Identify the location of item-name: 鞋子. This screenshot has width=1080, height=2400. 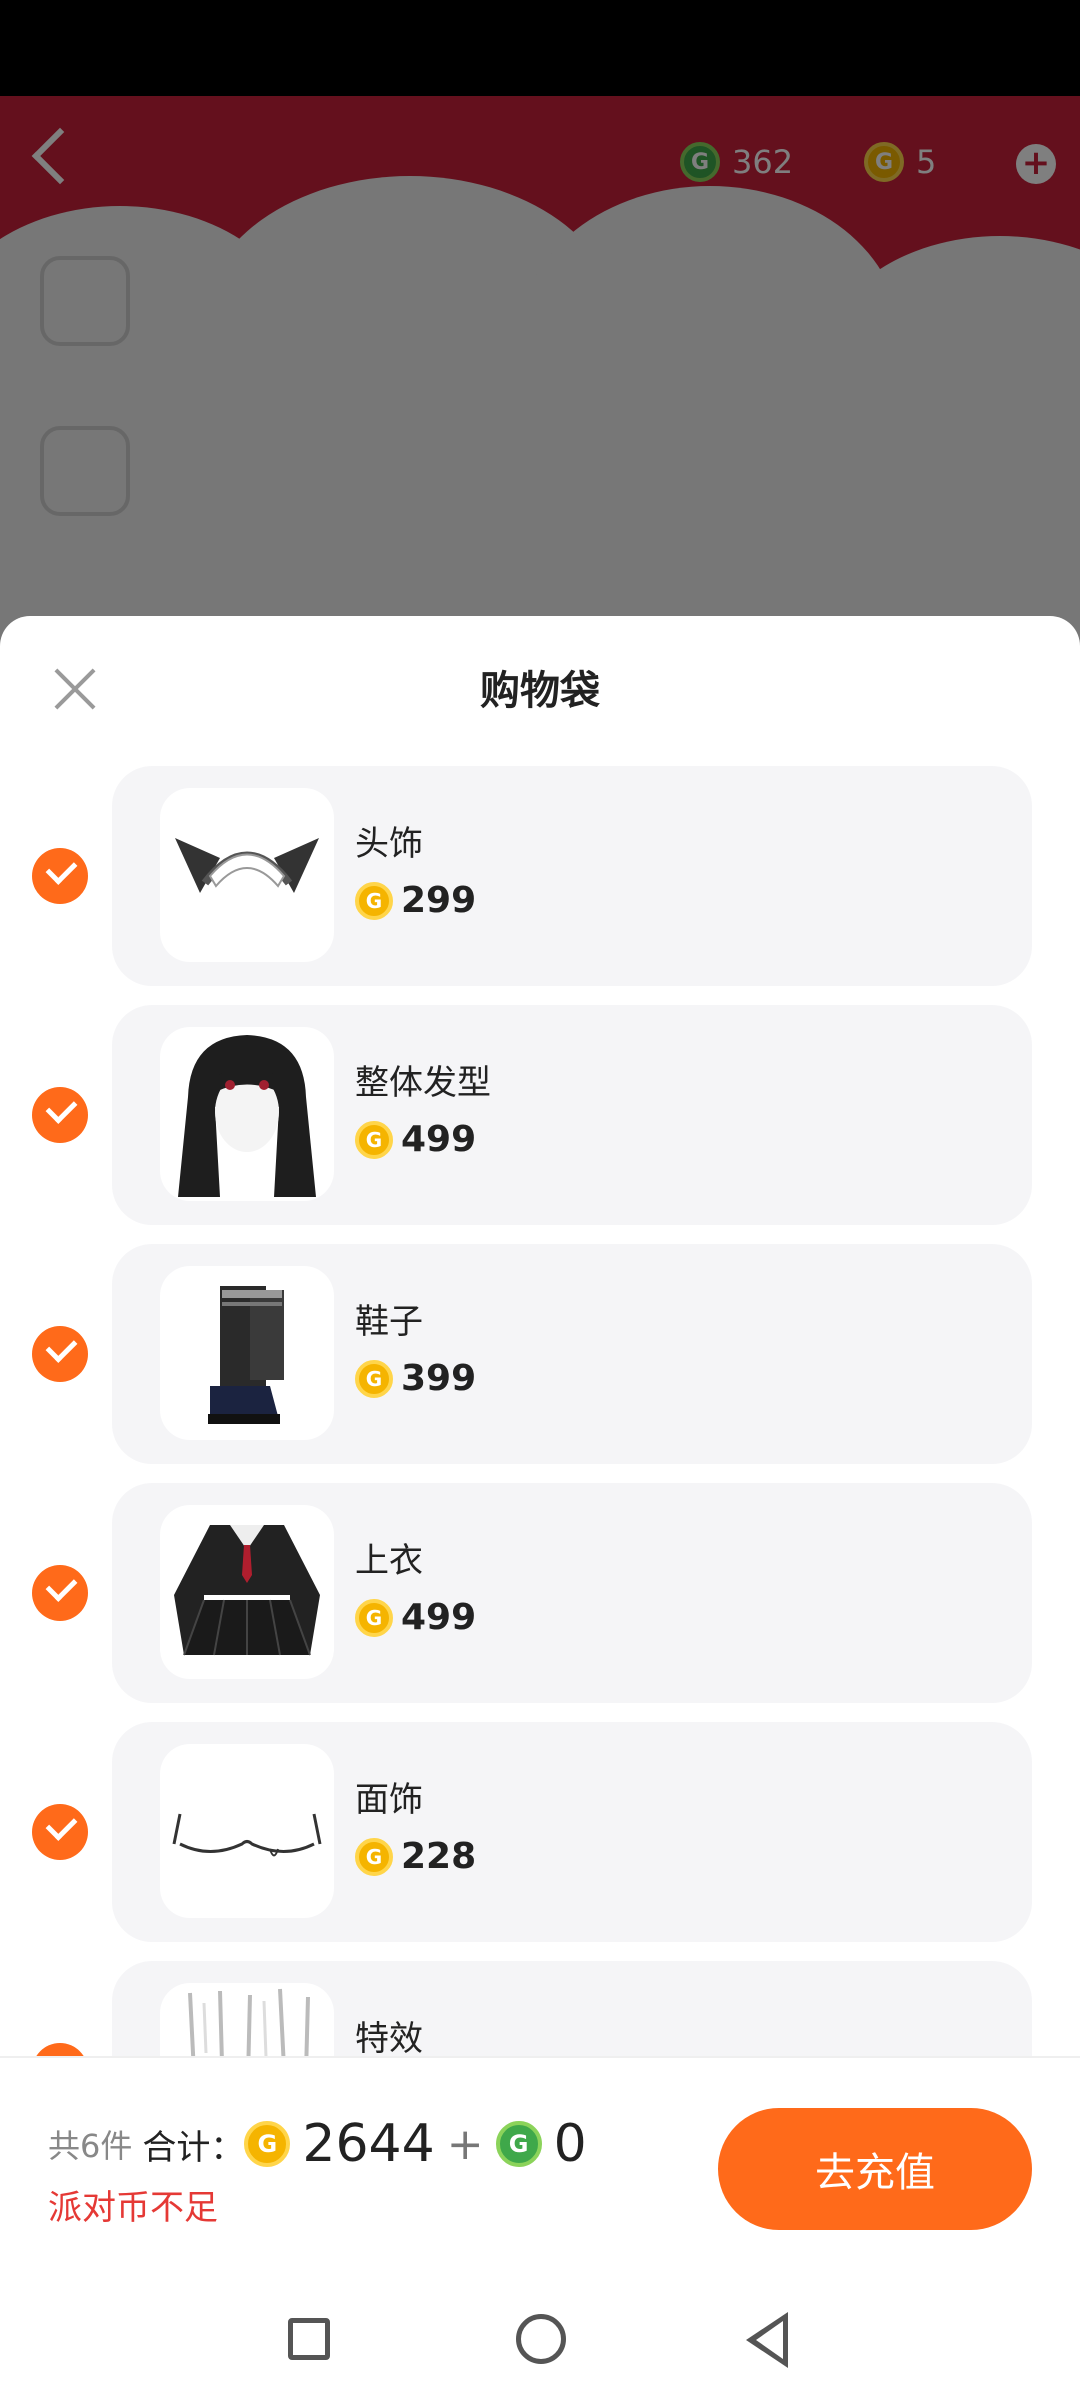
(389, 1322).